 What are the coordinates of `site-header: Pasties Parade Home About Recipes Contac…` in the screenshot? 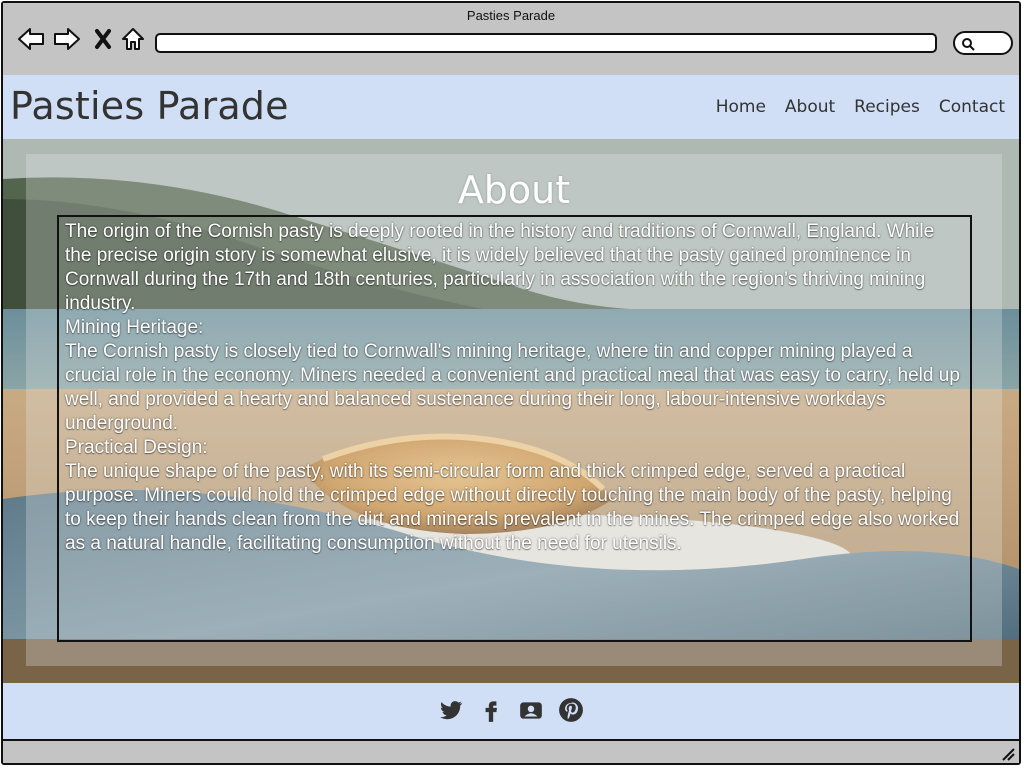 It's located at (511, 107).